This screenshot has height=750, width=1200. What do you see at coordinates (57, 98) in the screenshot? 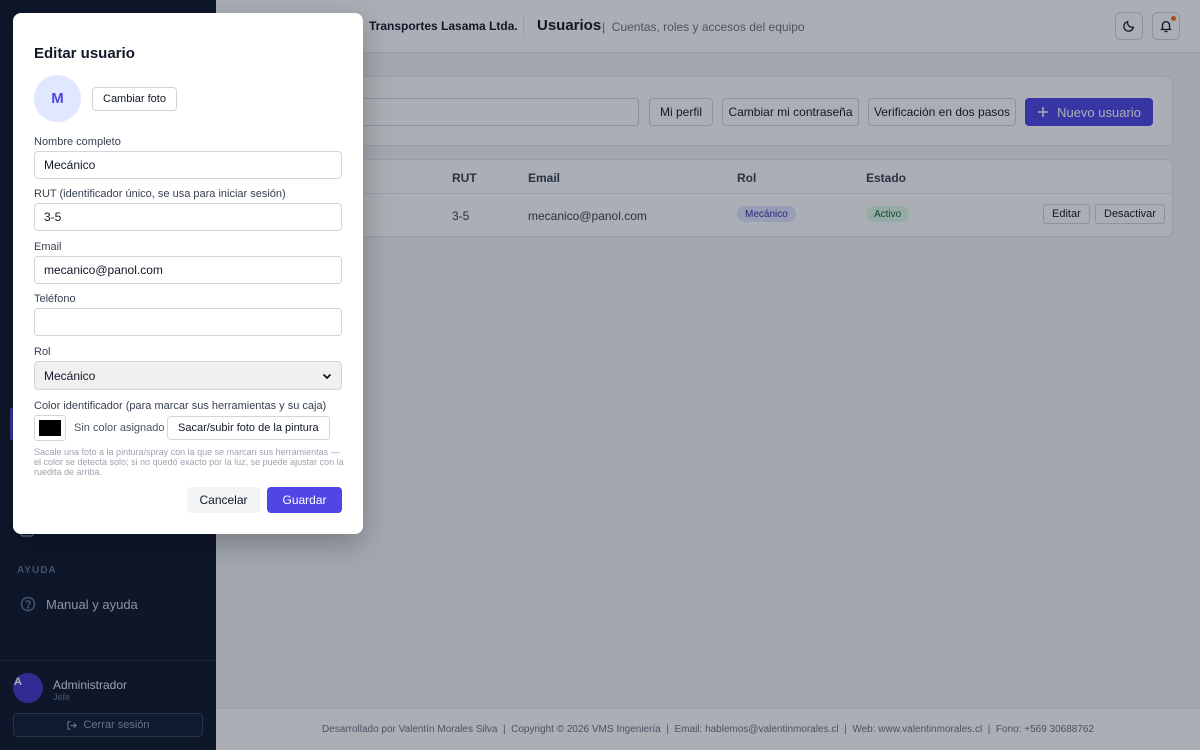
I see `user-avatar: M` at bounding box center [57, 98].